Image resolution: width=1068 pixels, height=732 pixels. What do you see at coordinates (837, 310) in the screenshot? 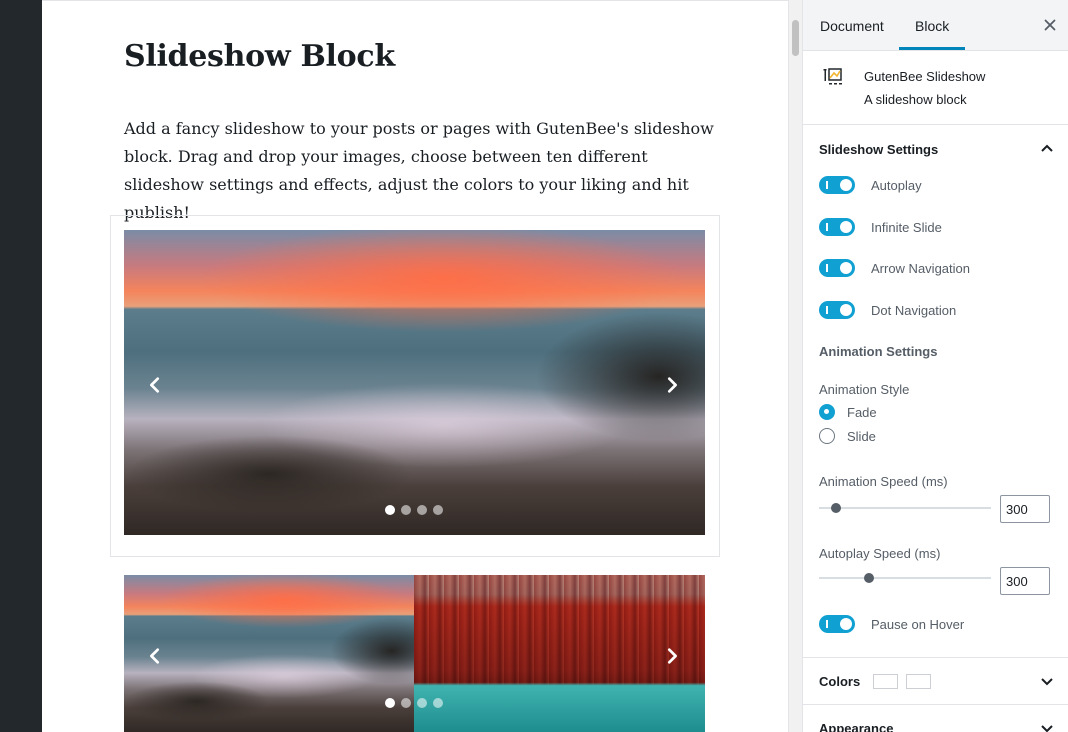
I see `dot-navigation-toggle` at bounding box center [837, 310].